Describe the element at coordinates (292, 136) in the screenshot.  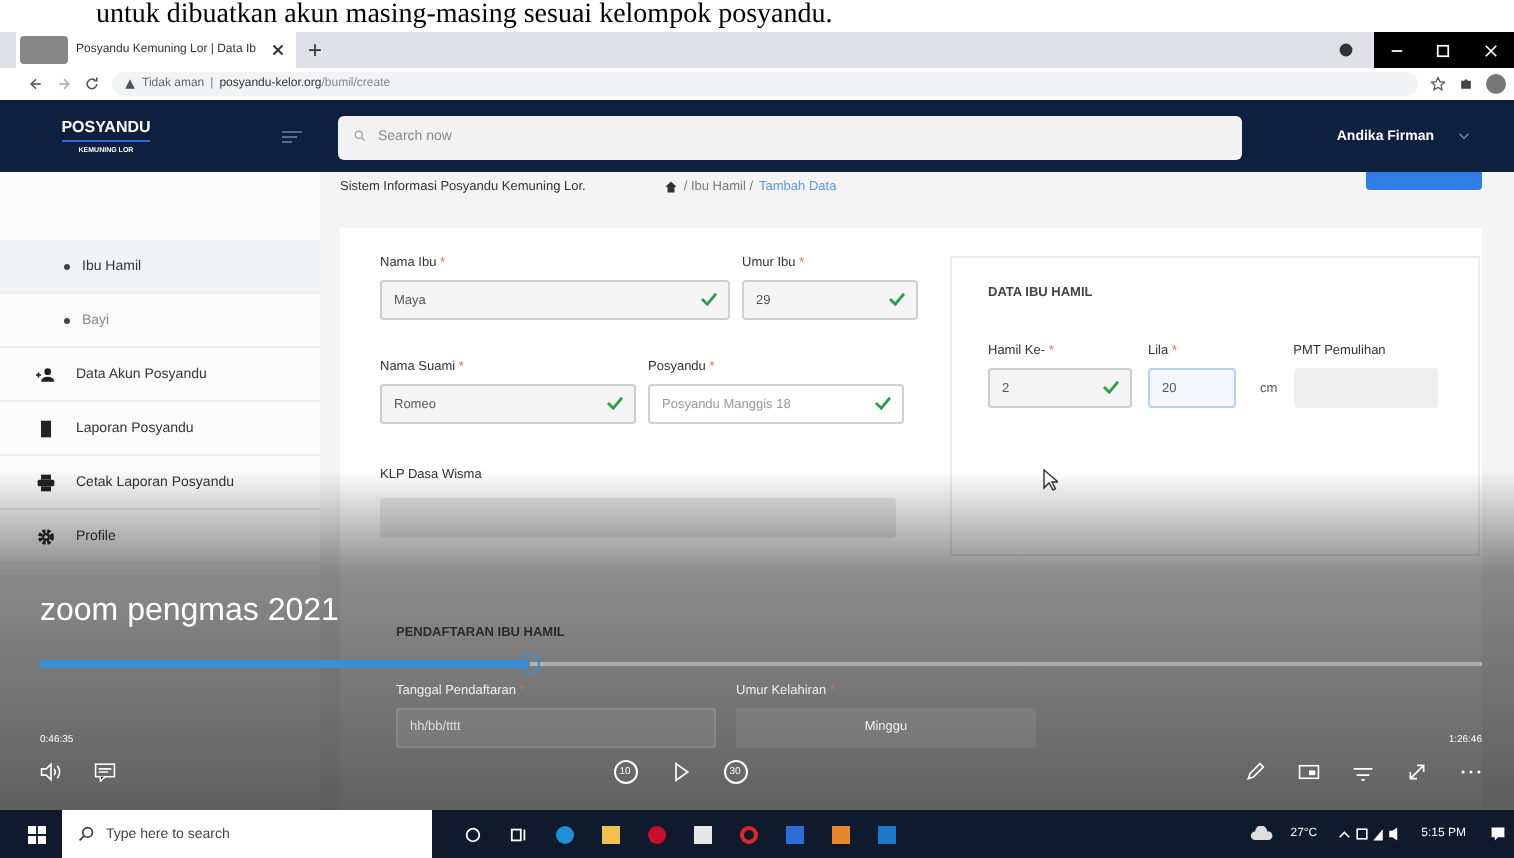
I see `menu-icon` at that location.